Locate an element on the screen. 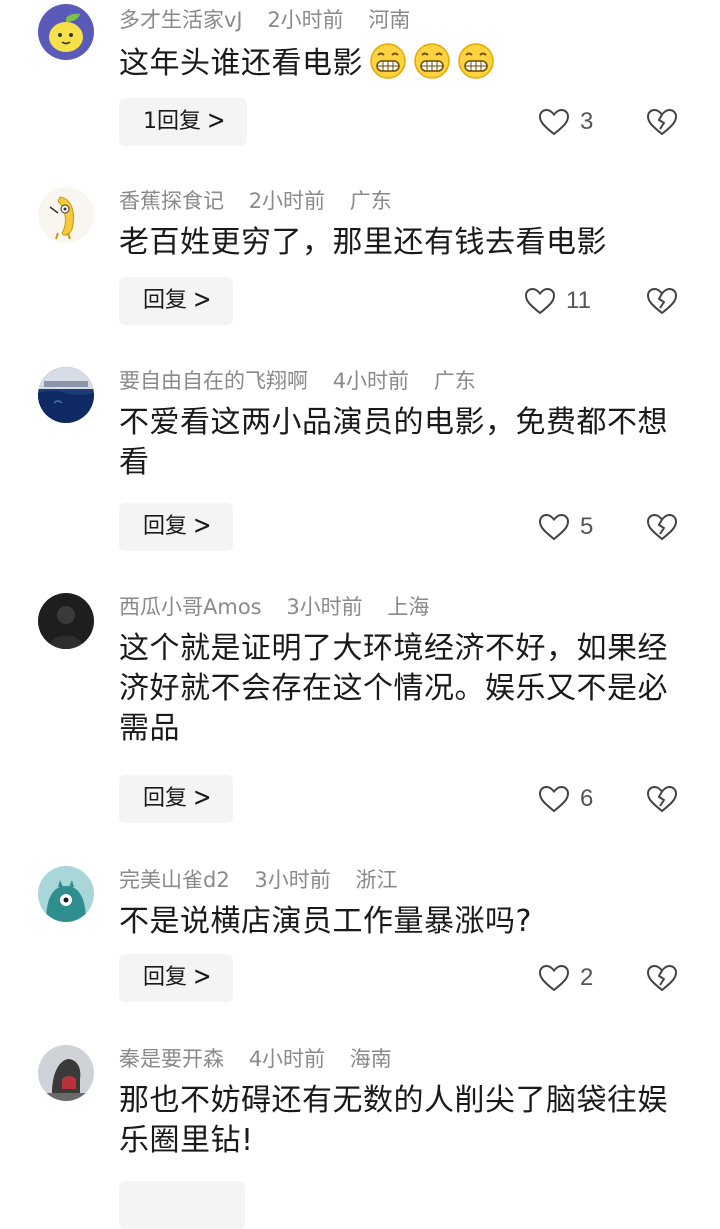 Image resolution: width=720 pixels, height=1229 pixels. reply-button is located at coordinates (182, 1205).